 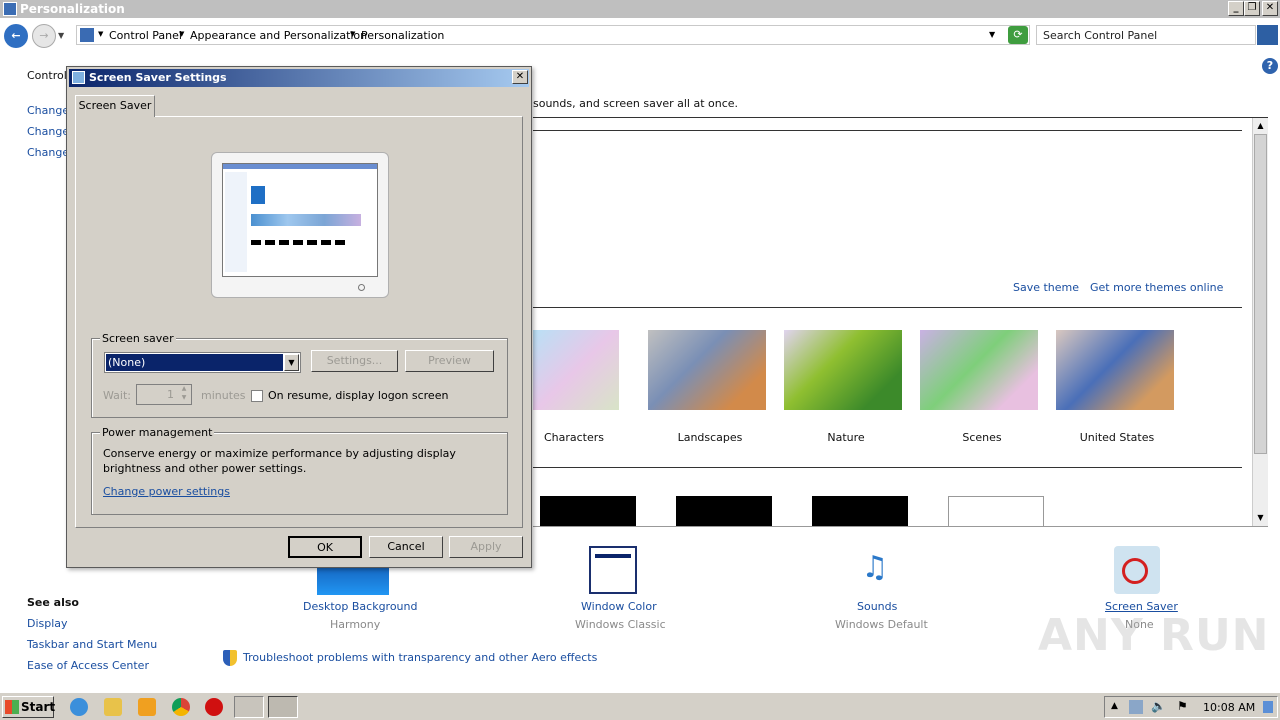 What do you see at coordinates (1137, 570) in the screenshot?
I see `screen-saver-icon` at bounding box center [1137, 570].